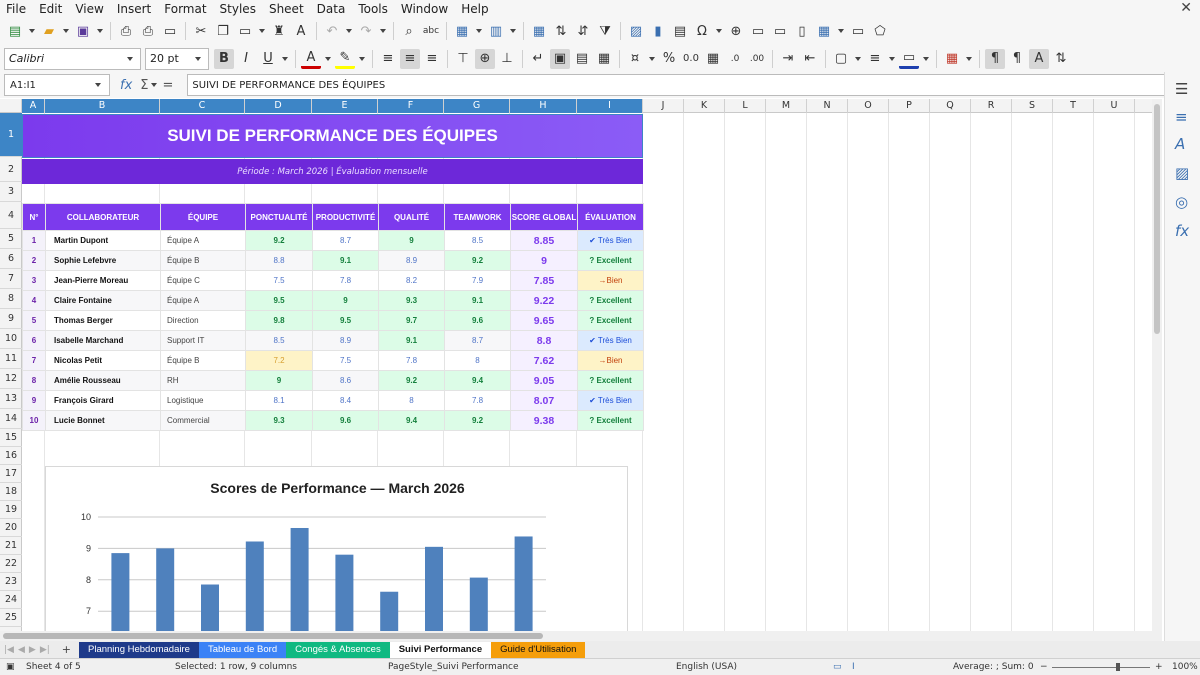  I want to click on global-score-cell: 9.65, so click(544, 320).